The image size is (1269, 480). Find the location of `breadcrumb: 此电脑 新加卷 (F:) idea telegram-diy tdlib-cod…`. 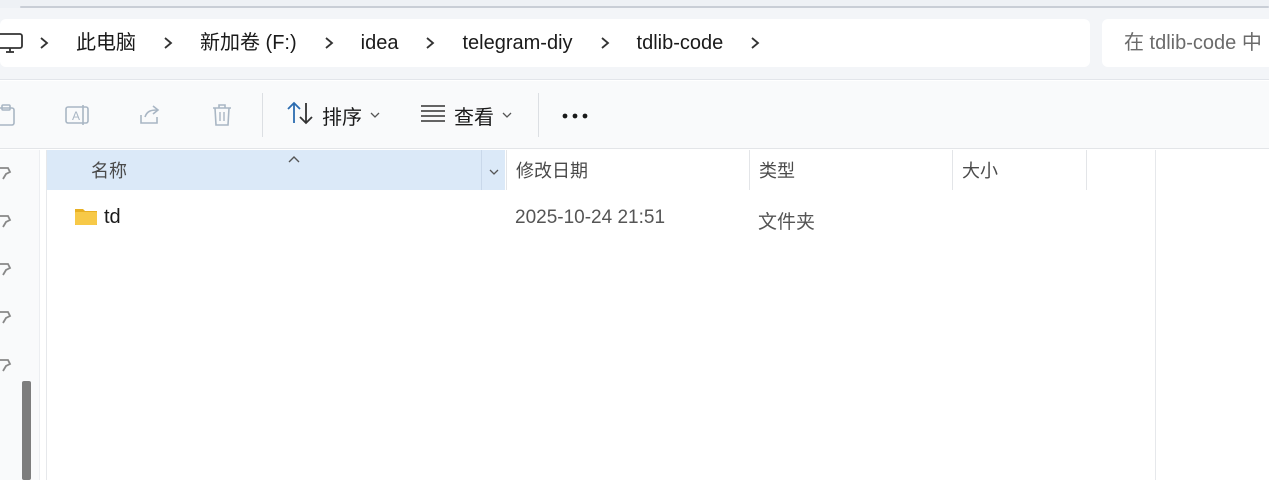

breadcrumb: 此电脑 新加卷 (F:) idea telegram-diy tdlib-cod… is located at coordinates (545, 43).